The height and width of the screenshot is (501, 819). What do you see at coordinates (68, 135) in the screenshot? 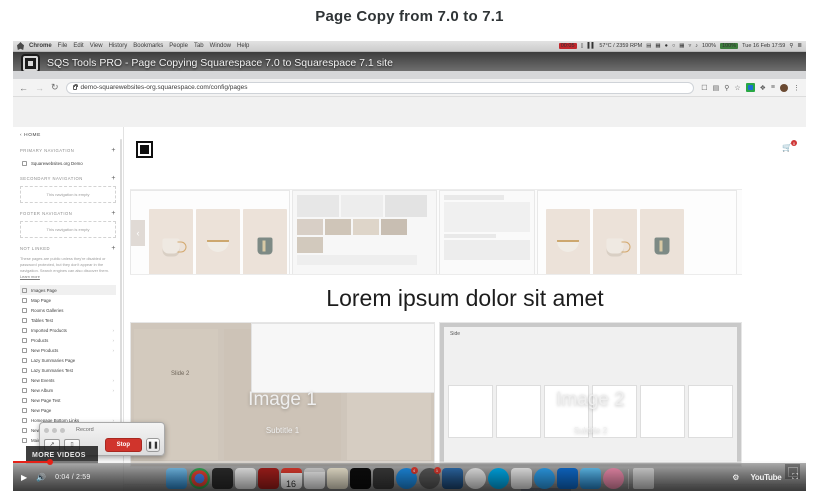
I see `sidebar-back-home: ‹ HOME` at bounding box center [68, 135].